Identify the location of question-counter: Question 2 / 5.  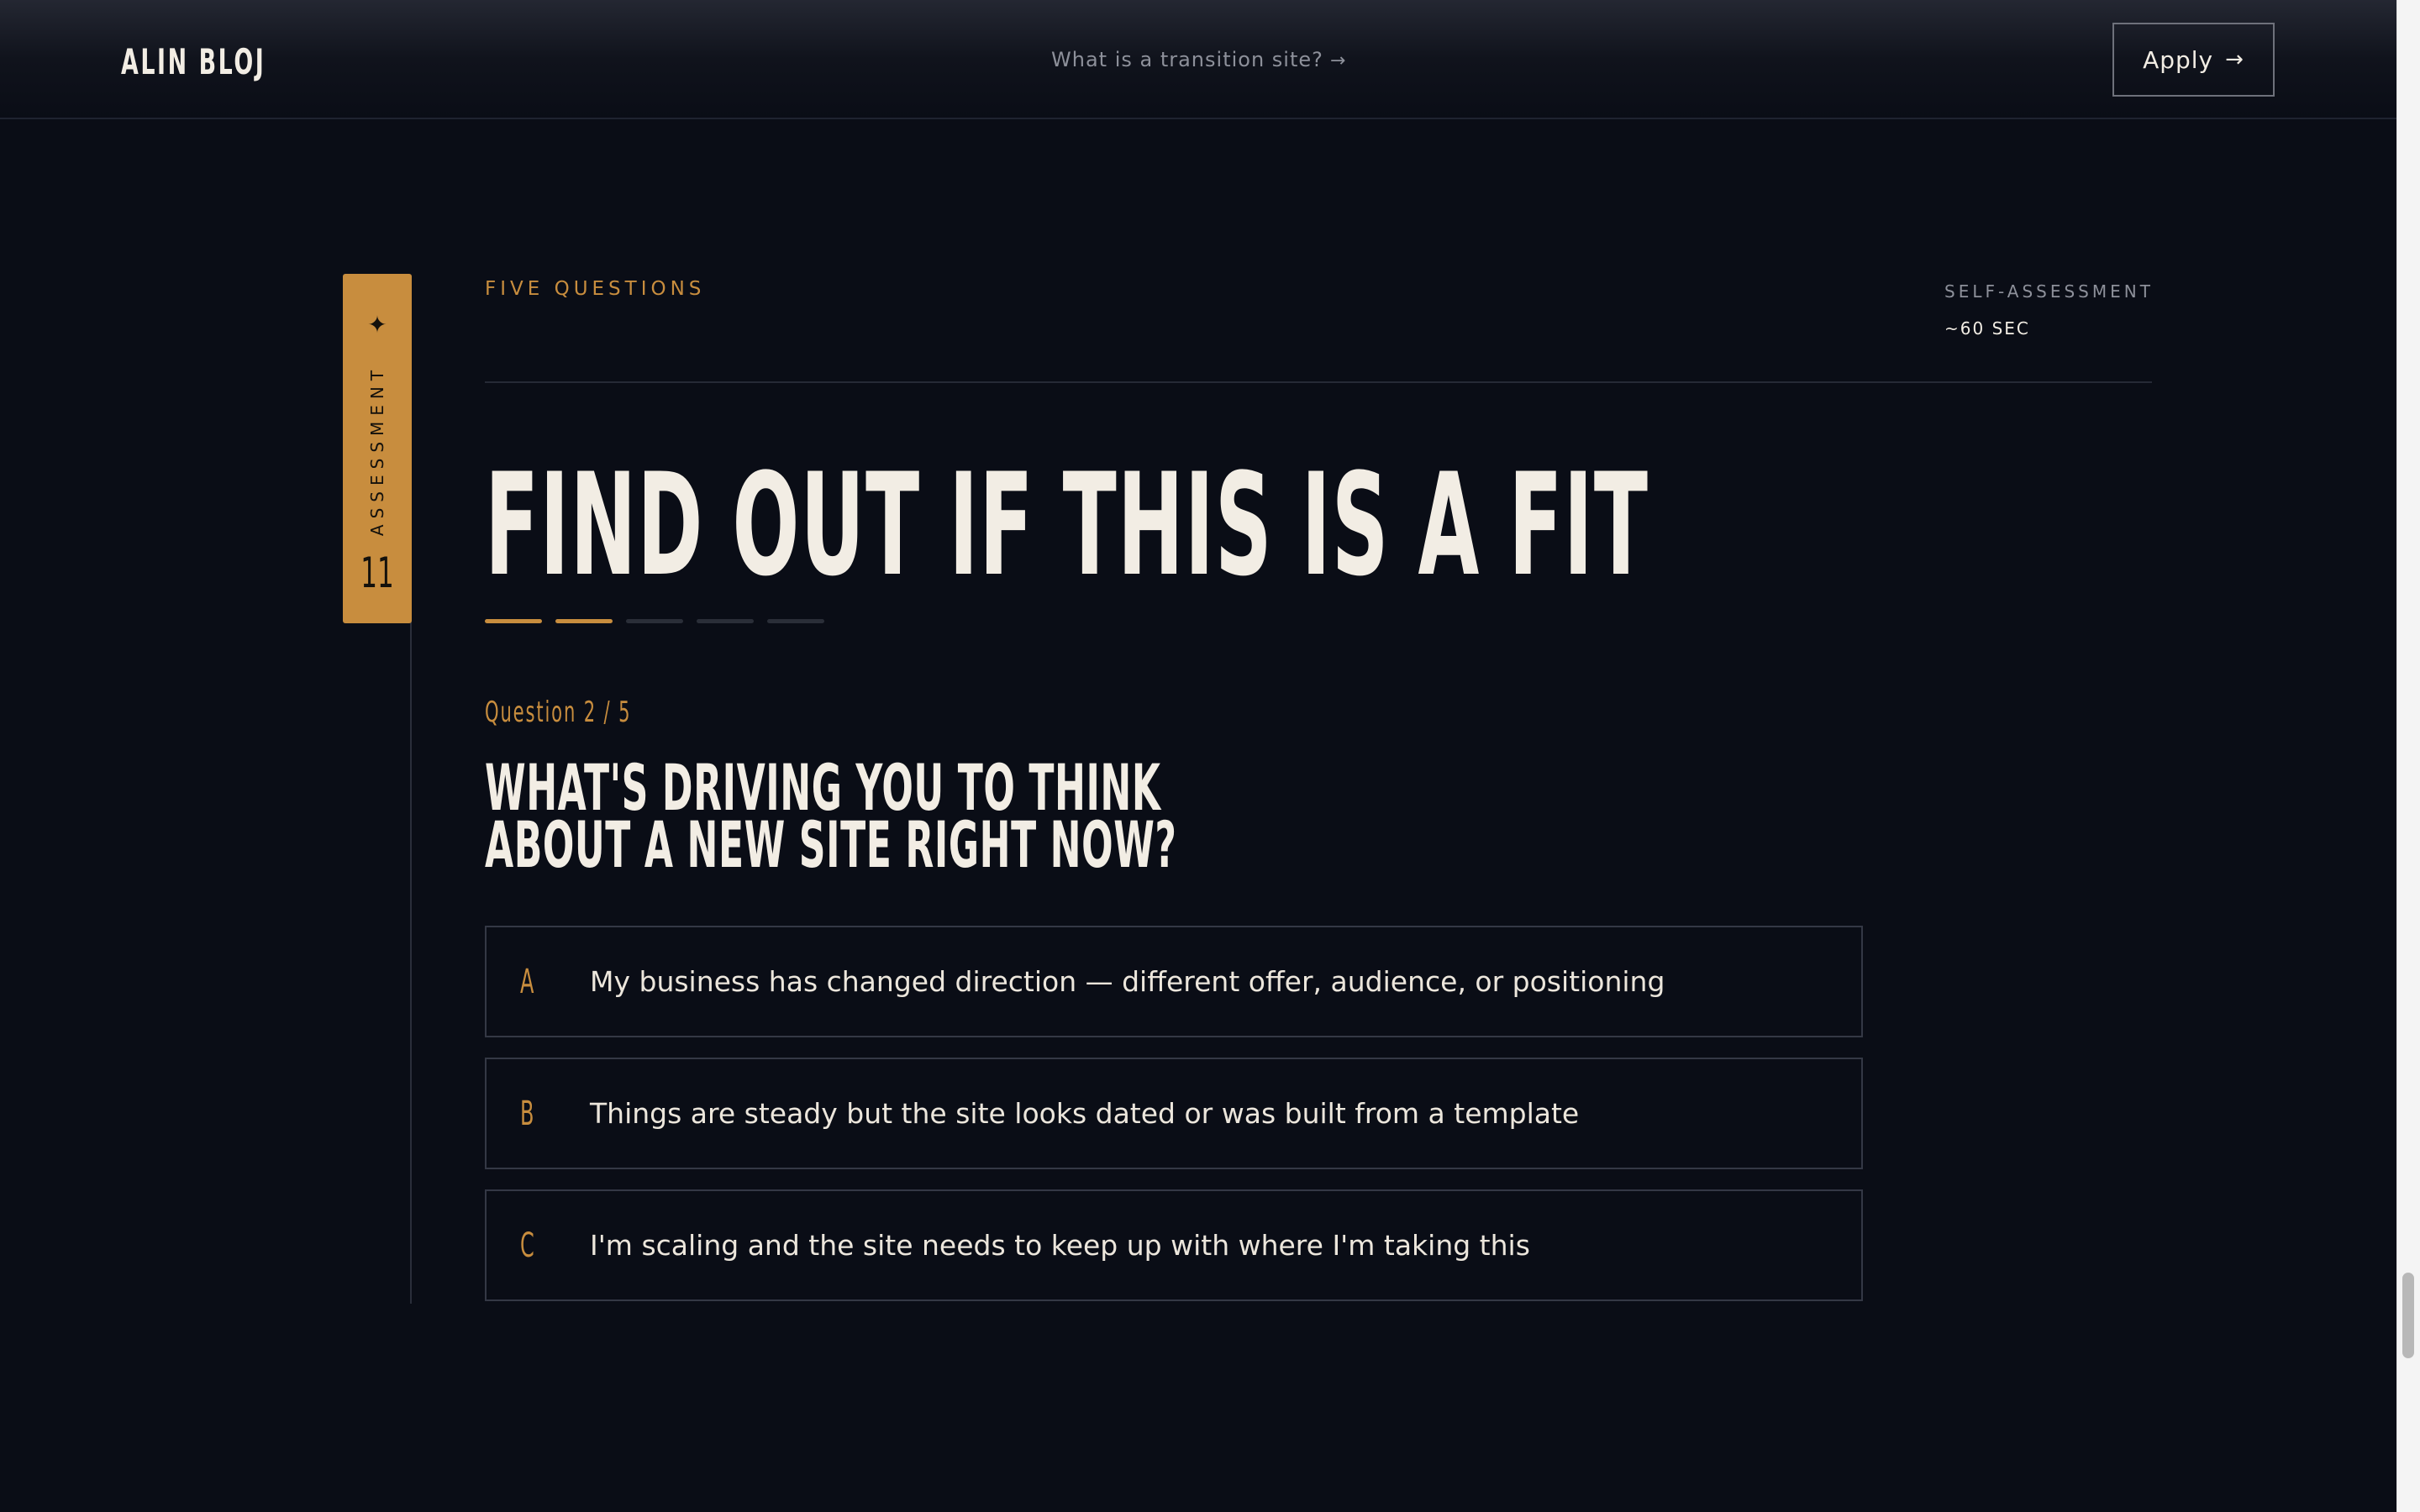
(558, 712).